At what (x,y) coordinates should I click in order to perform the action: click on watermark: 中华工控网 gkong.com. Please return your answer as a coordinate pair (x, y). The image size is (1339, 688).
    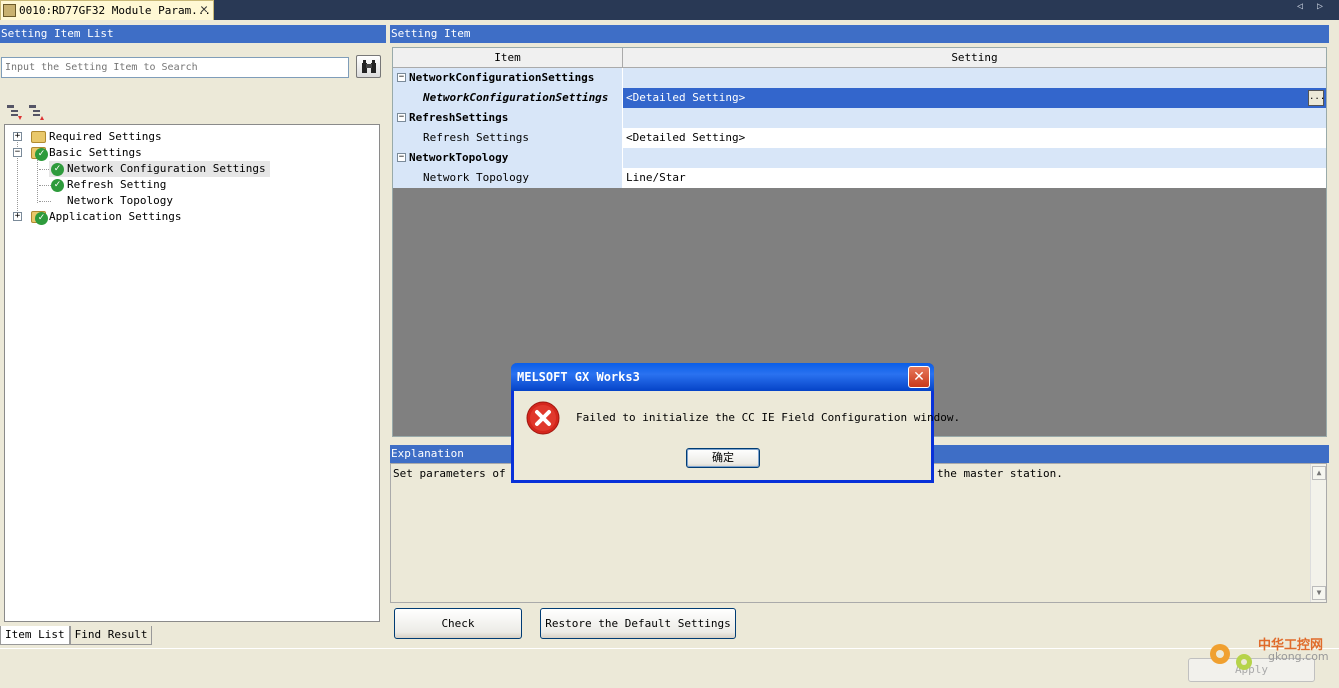
    Looking at the image, I should click on (1267, 653).